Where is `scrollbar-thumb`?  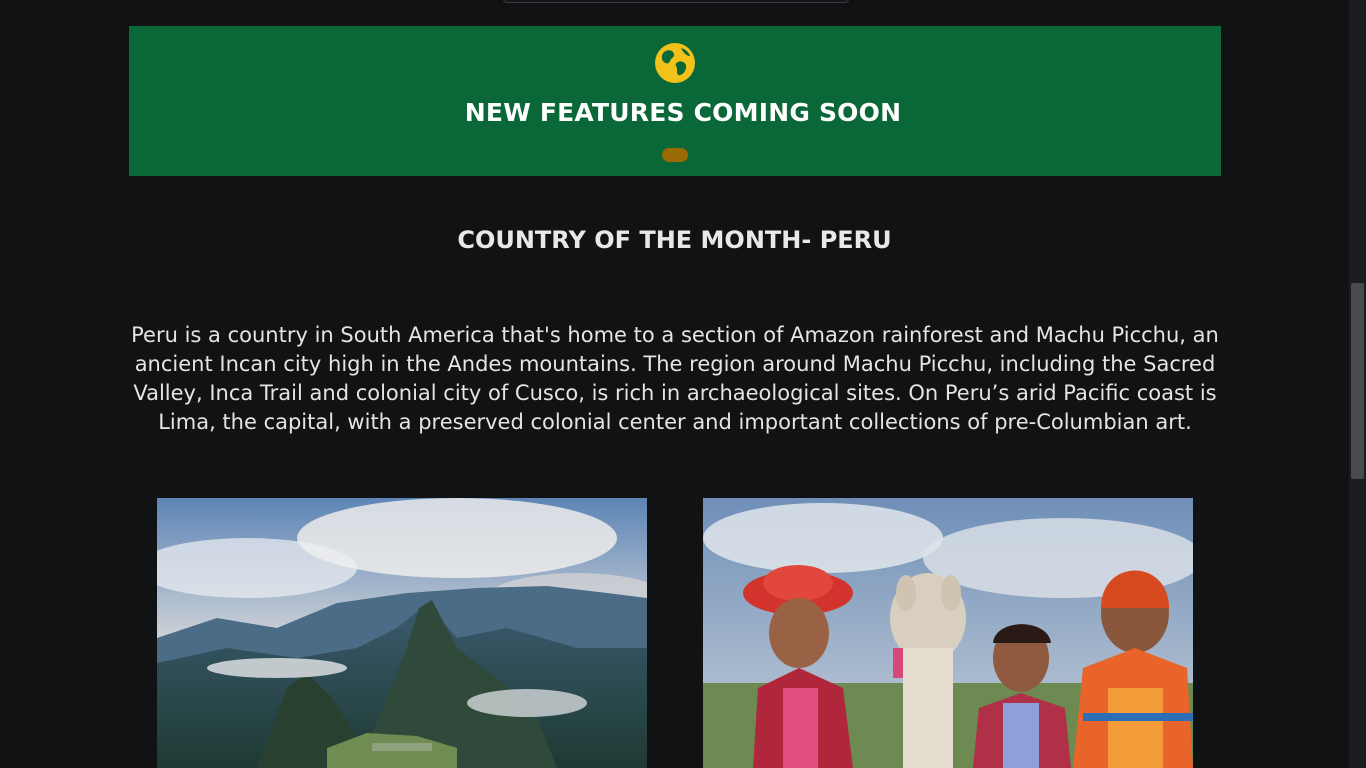
scrollbar-thumb is located at coordinates (1357, 381).